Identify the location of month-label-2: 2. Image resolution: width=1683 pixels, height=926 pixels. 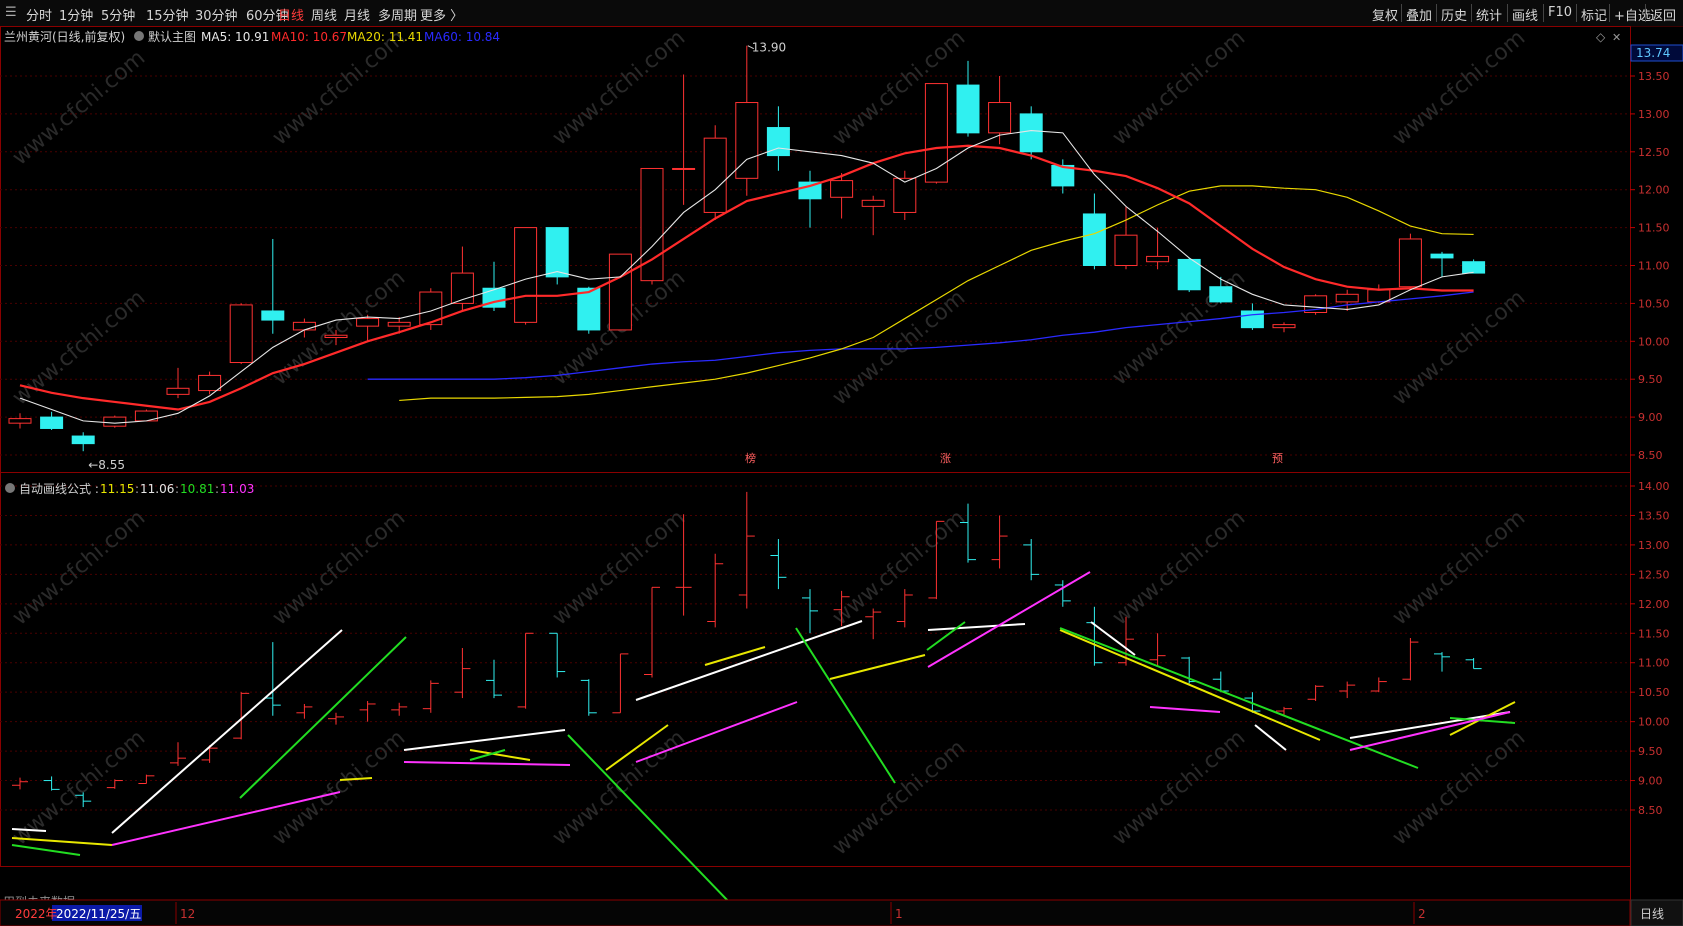
(1422, 914).